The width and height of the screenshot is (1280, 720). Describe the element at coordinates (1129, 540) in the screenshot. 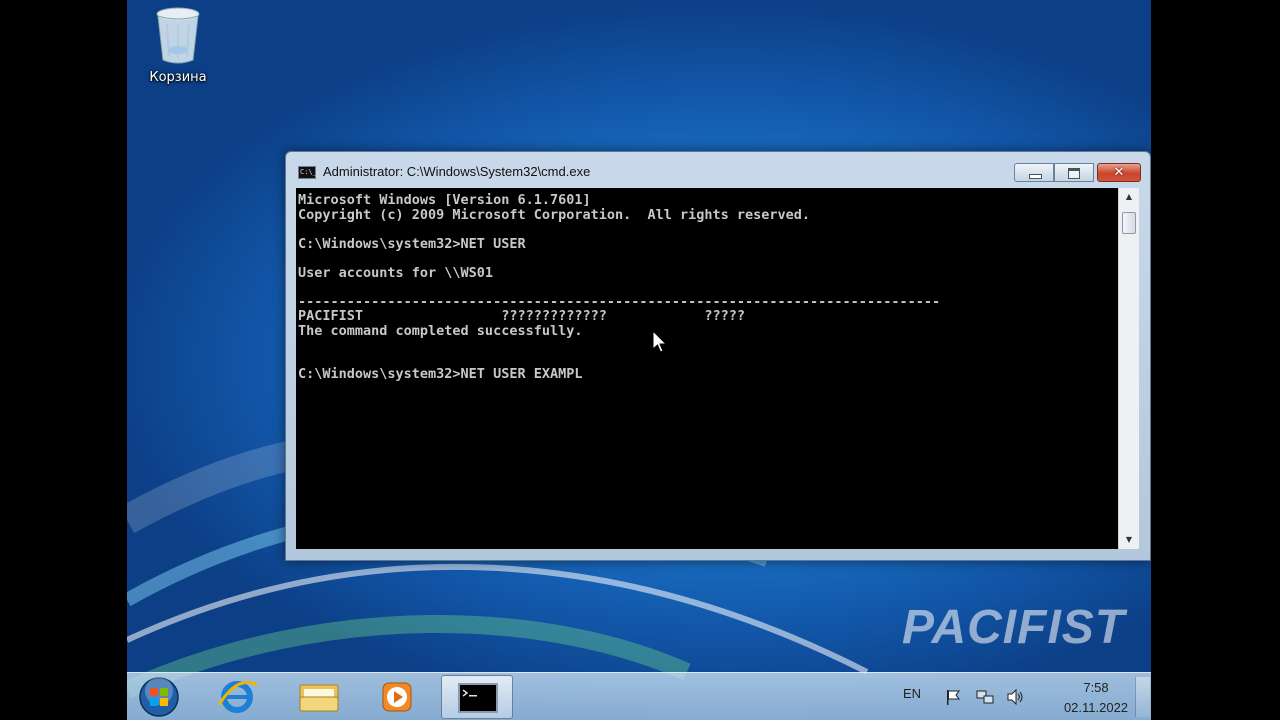

I see `scroll-down-button: ▼` at that location.